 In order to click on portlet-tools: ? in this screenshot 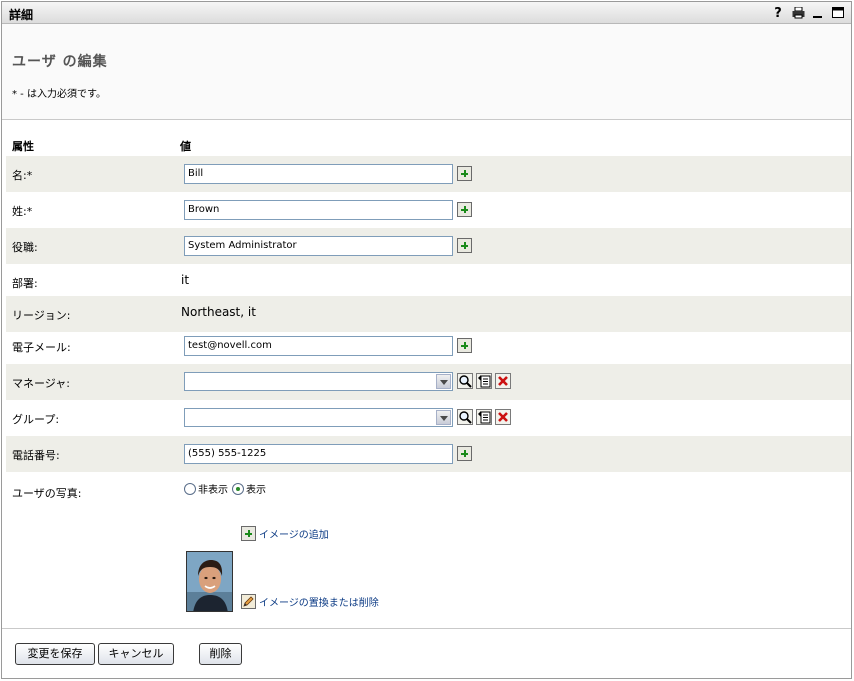, I will do `click(808, 13)`.